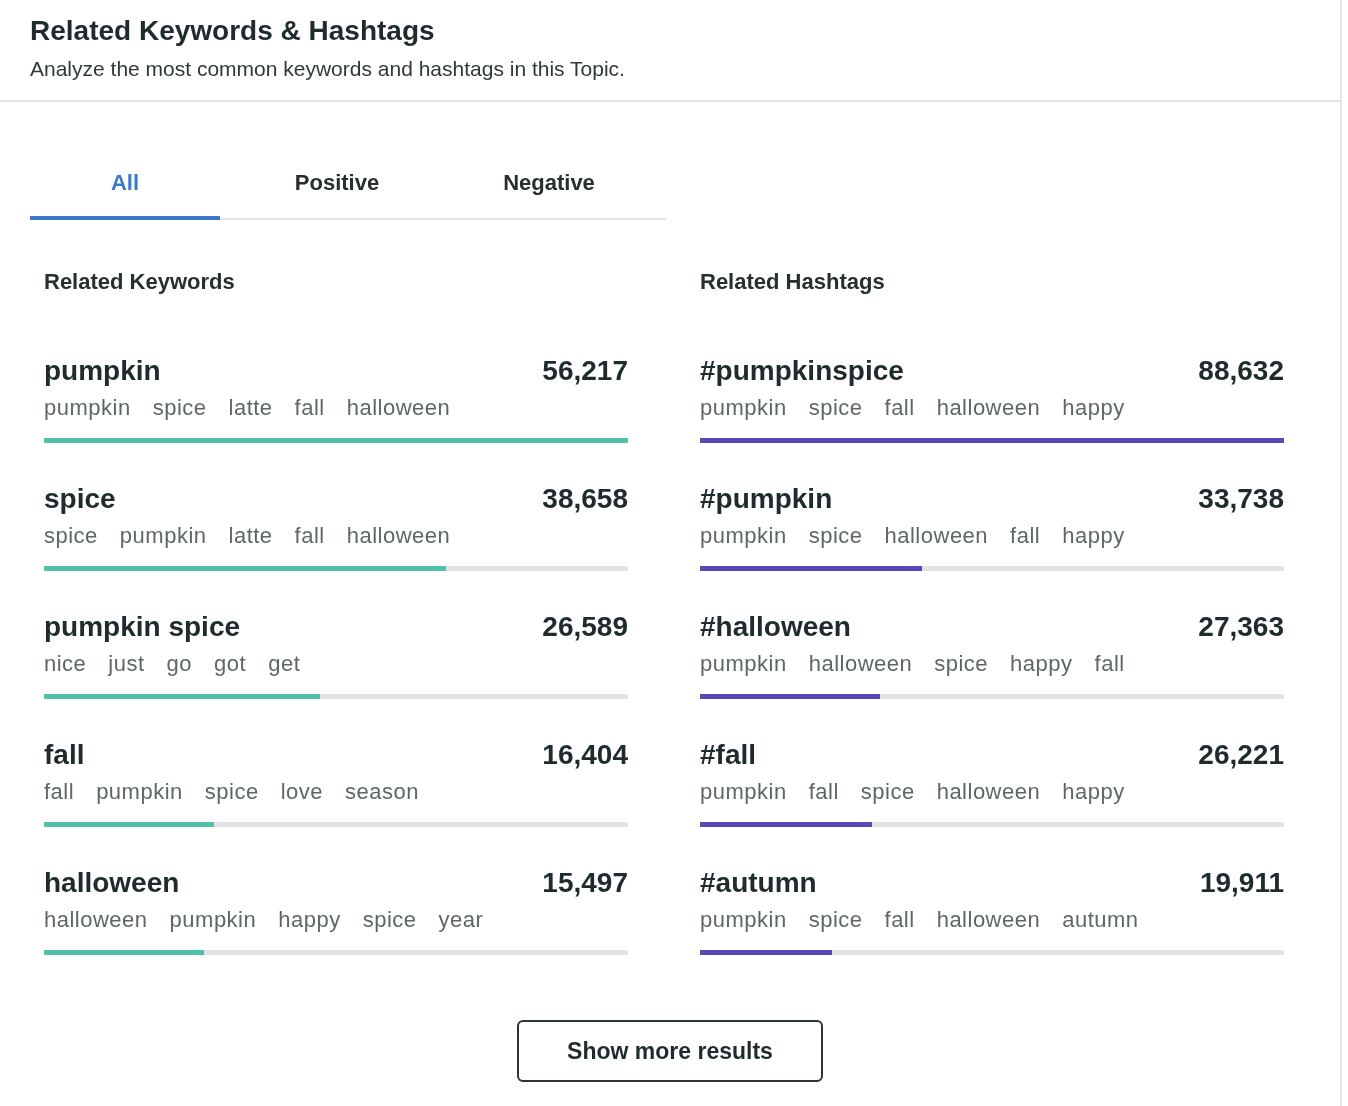 The width and height of the screenshot is (1348, 1106). Describe the element at coordinates (728, 755) in the screenshot. I see `term-name: #fall` at that location.